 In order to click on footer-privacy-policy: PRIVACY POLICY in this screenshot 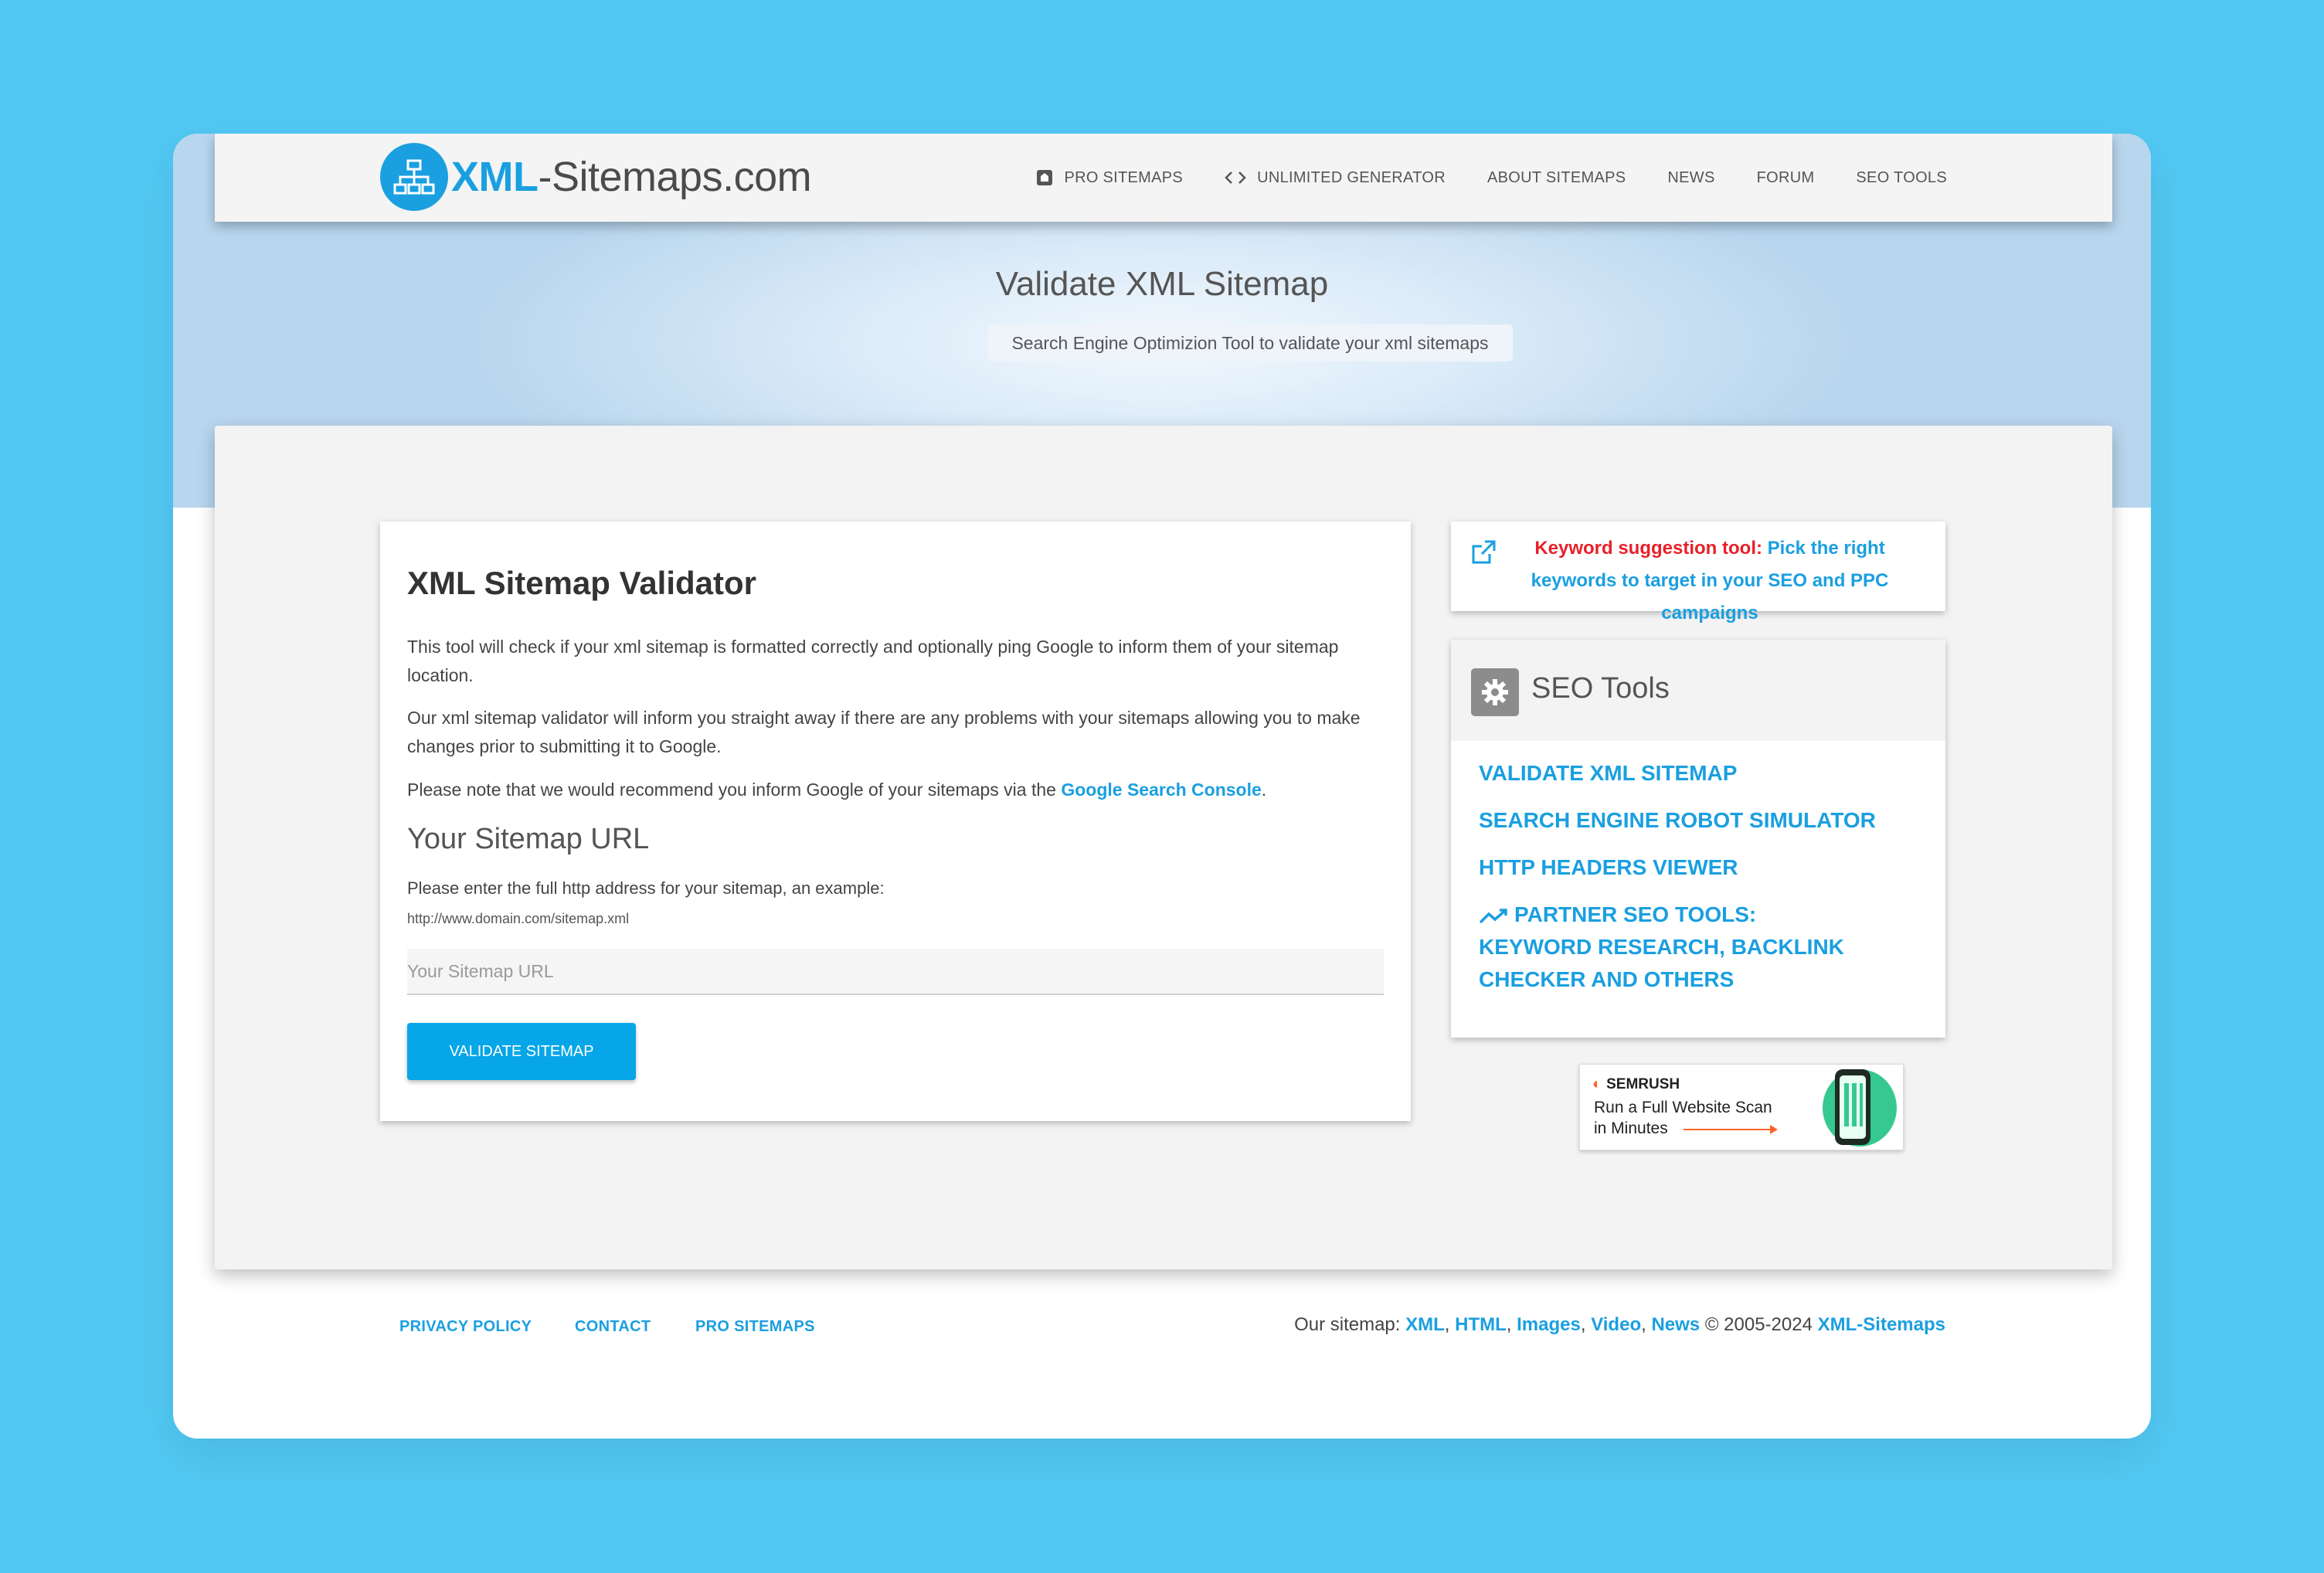, I will do `click(465, 1327)`.